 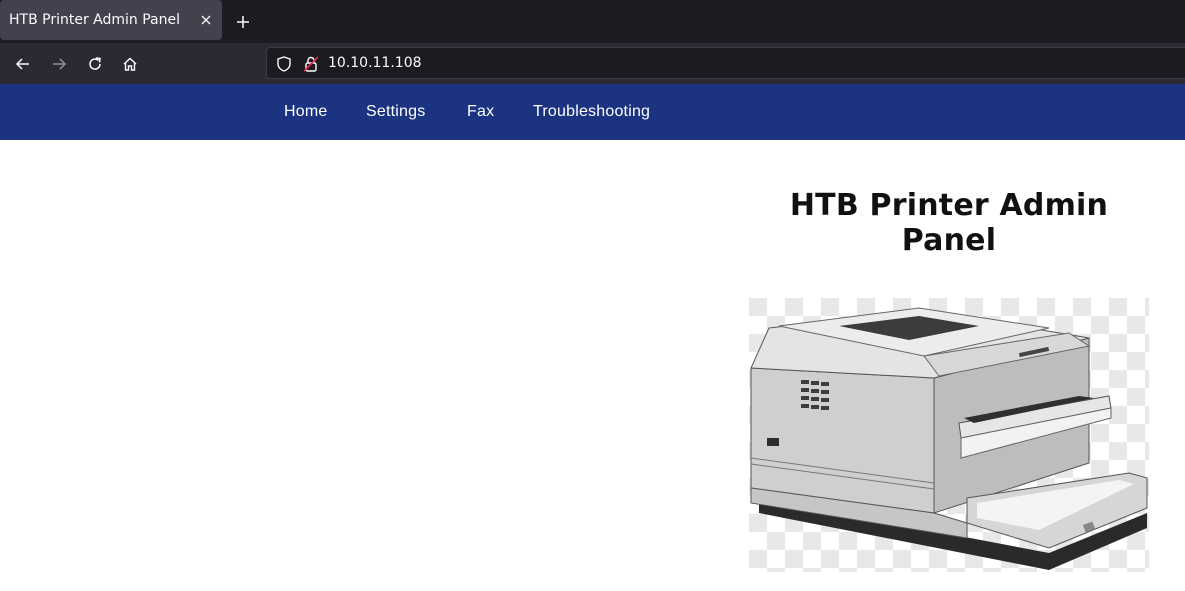 What do you see at coordinates (480, 112) in the screenshot?
I see `nav-link-fax: Fax` at bounding box center [480, 112].